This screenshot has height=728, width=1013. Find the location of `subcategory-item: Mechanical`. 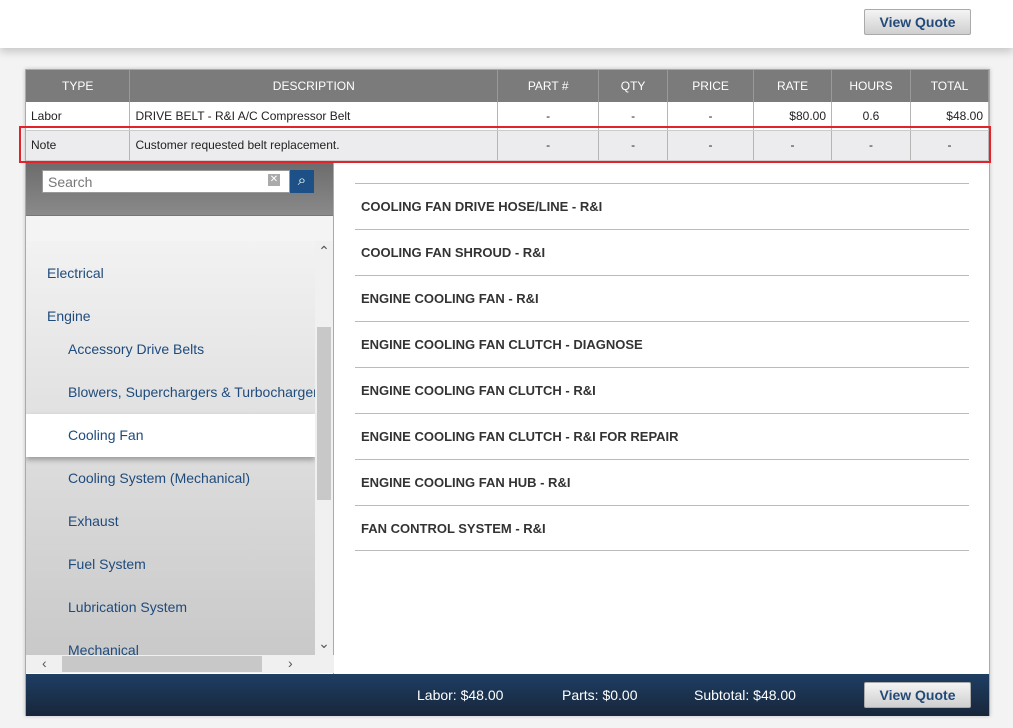

subcategory-item: Mechanical is located at coordinates (170, 642).